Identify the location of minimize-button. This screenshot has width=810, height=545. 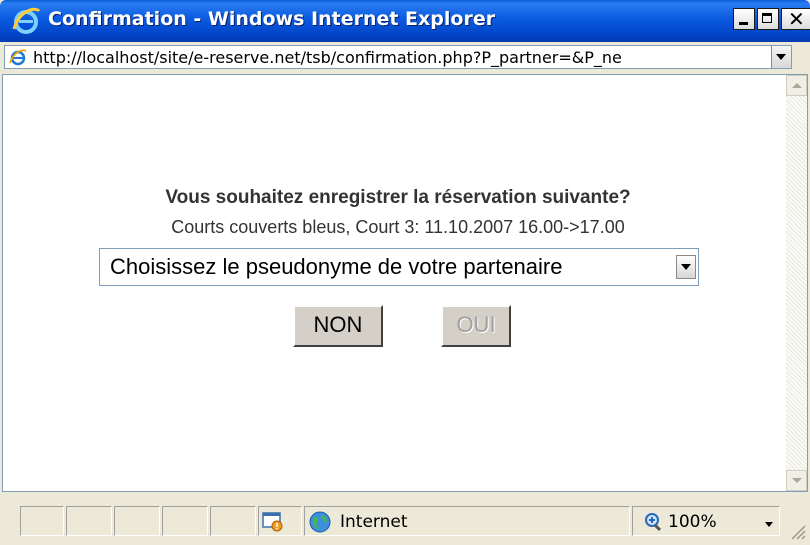
(744, 19).